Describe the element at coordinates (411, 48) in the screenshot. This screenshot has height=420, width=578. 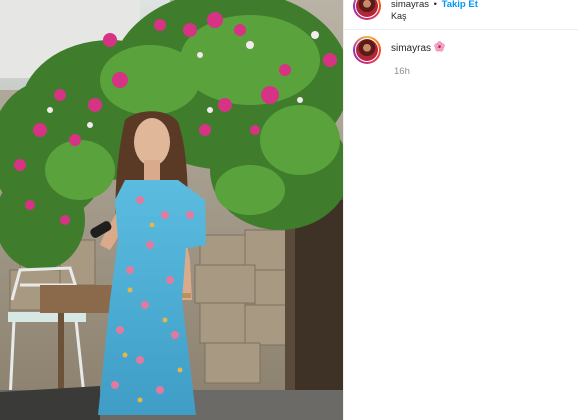
I see `caption-username: simayras` at that location.